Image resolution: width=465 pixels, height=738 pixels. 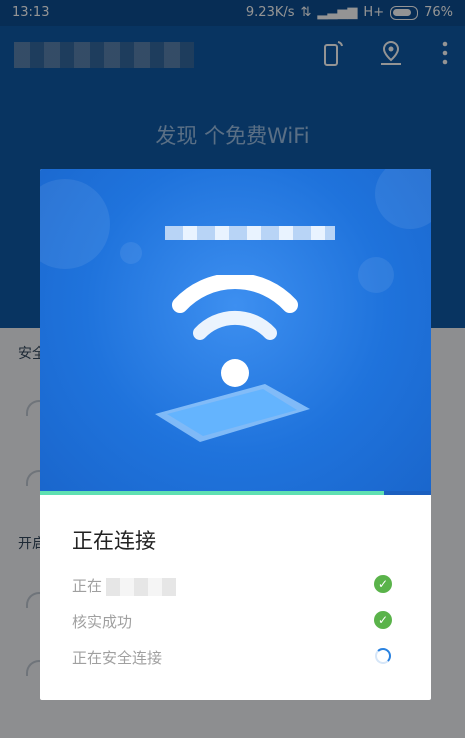 I want to click on step-verified: 核实成功, so click(x=102, y=622).